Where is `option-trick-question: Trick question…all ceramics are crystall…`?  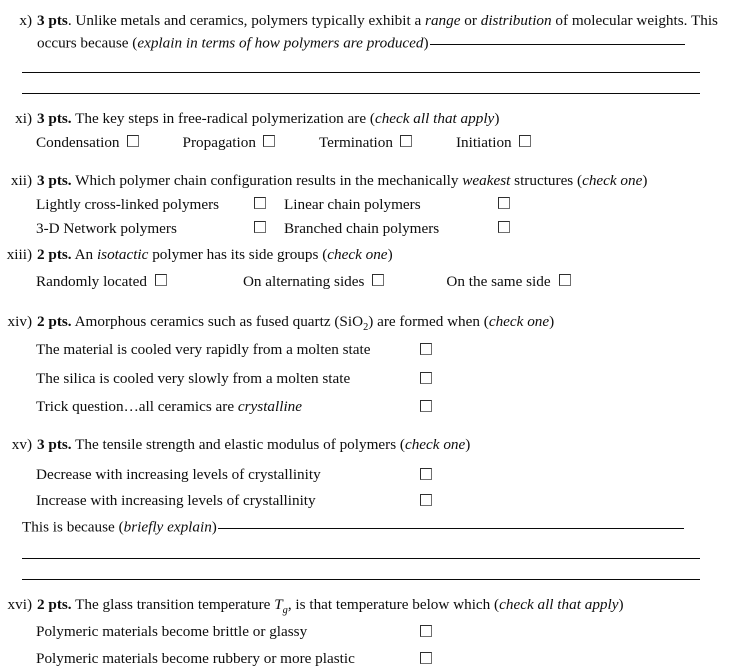 option-trick-question: Trick question…all ceramics are crystall… is located at coordinates (234, 407).